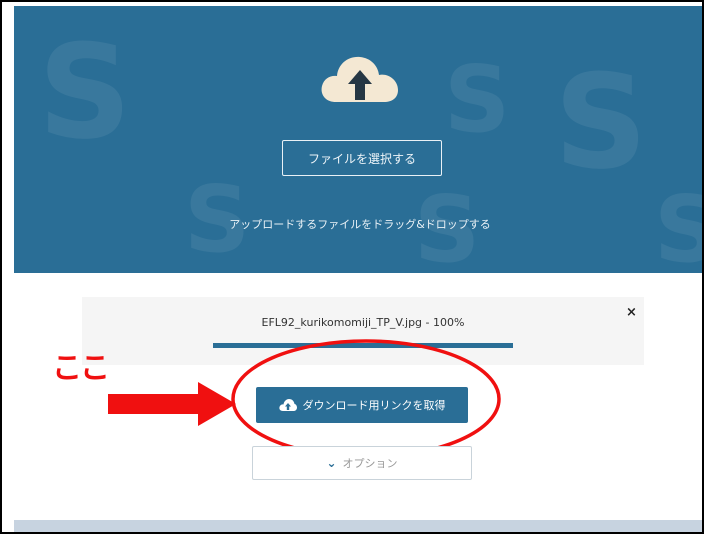 This screenshot has height=534, width=704. Describe the element at coordinates (172, 404) in the screenshot. I see `annotation-arrow-icon` at that location.